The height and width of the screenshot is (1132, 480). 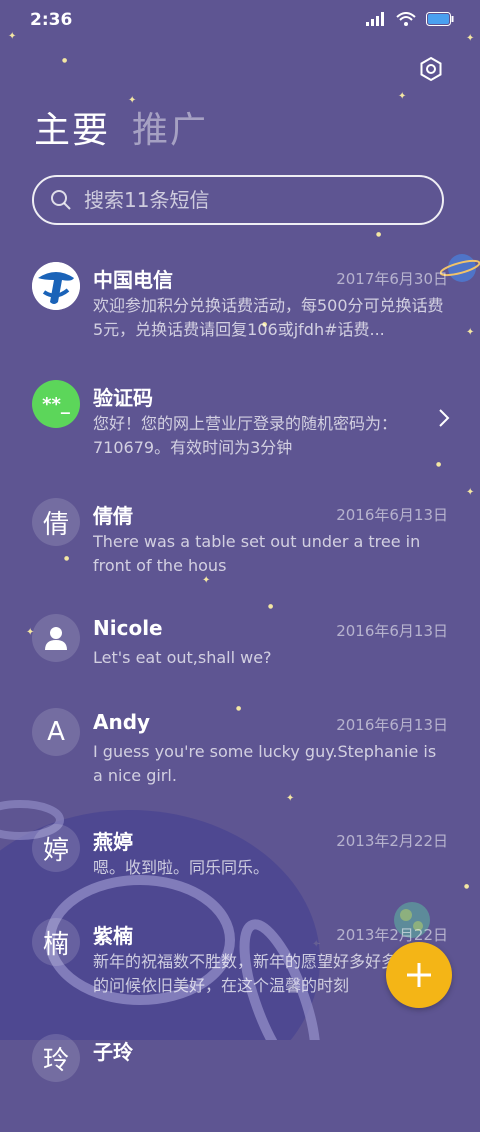 What do you see at coordinates (440, 19) in the screenshot?
I see `battery-icon` at bounding box center [440, 19].